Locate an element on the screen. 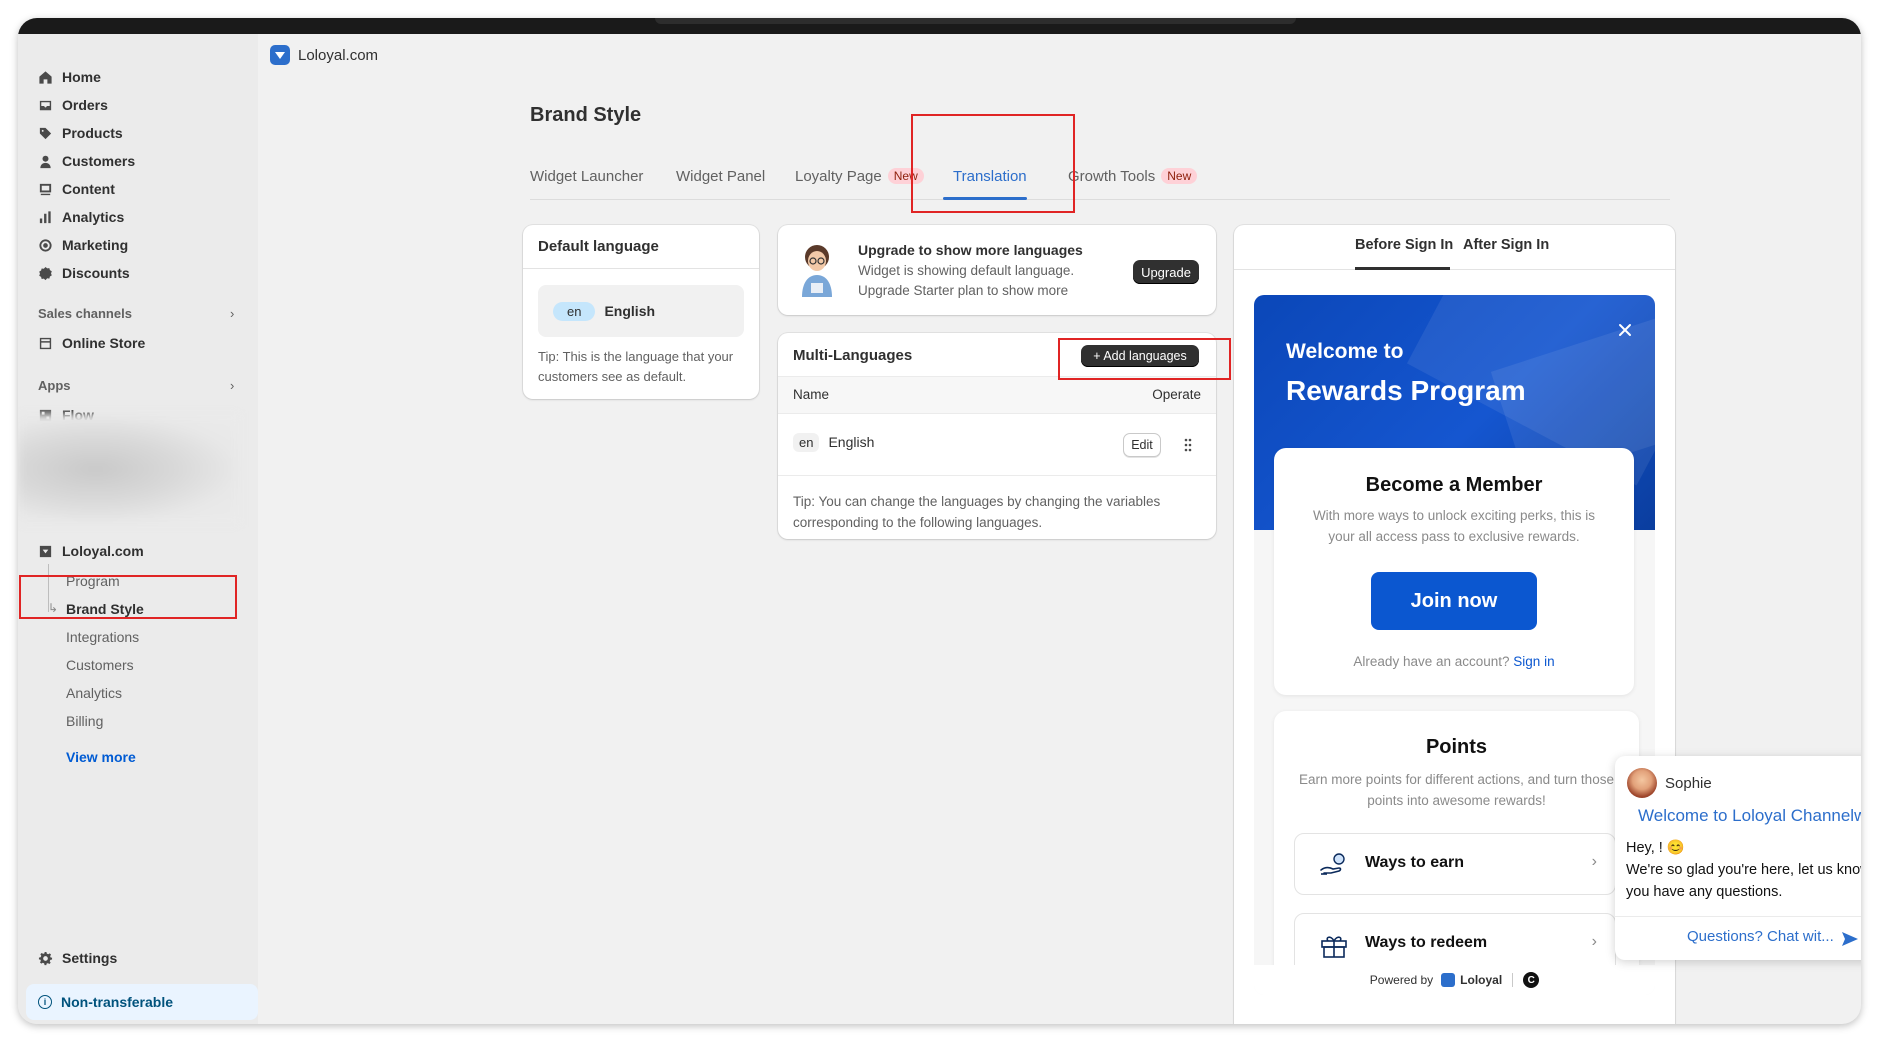  loloyal-app-icon is located at coordinates (45, 551).